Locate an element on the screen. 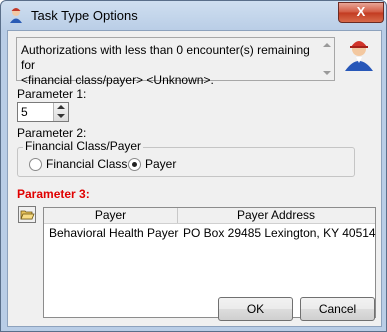 The height and width of the screenshot is (332, 387). spinner-buttons is located at coordinates (60, 112).